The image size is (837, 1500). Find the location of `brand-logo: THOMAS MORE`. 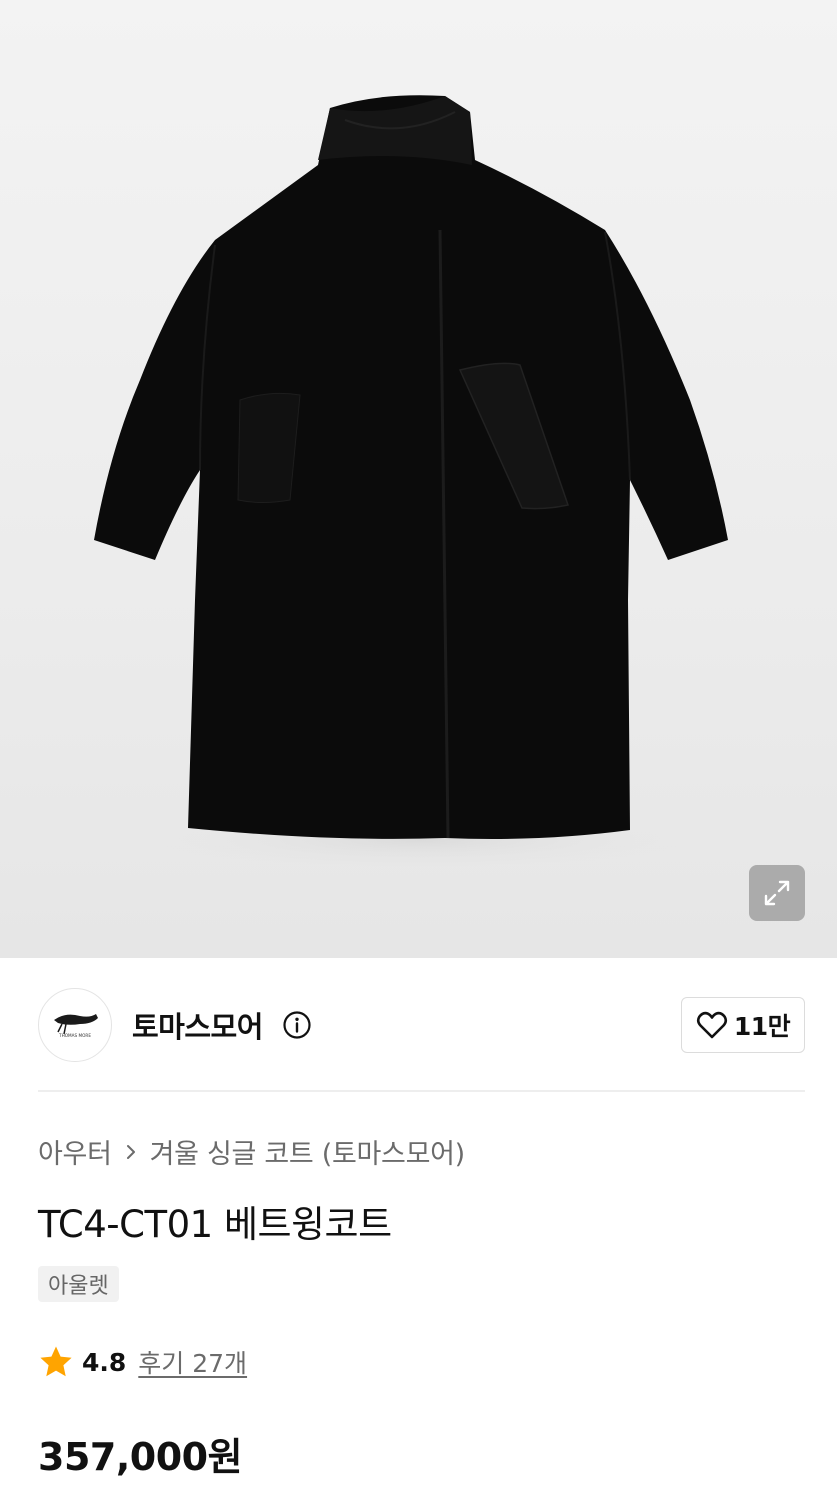

brand-logo: THOMAS MORE is located at coordinates (75, 1025).